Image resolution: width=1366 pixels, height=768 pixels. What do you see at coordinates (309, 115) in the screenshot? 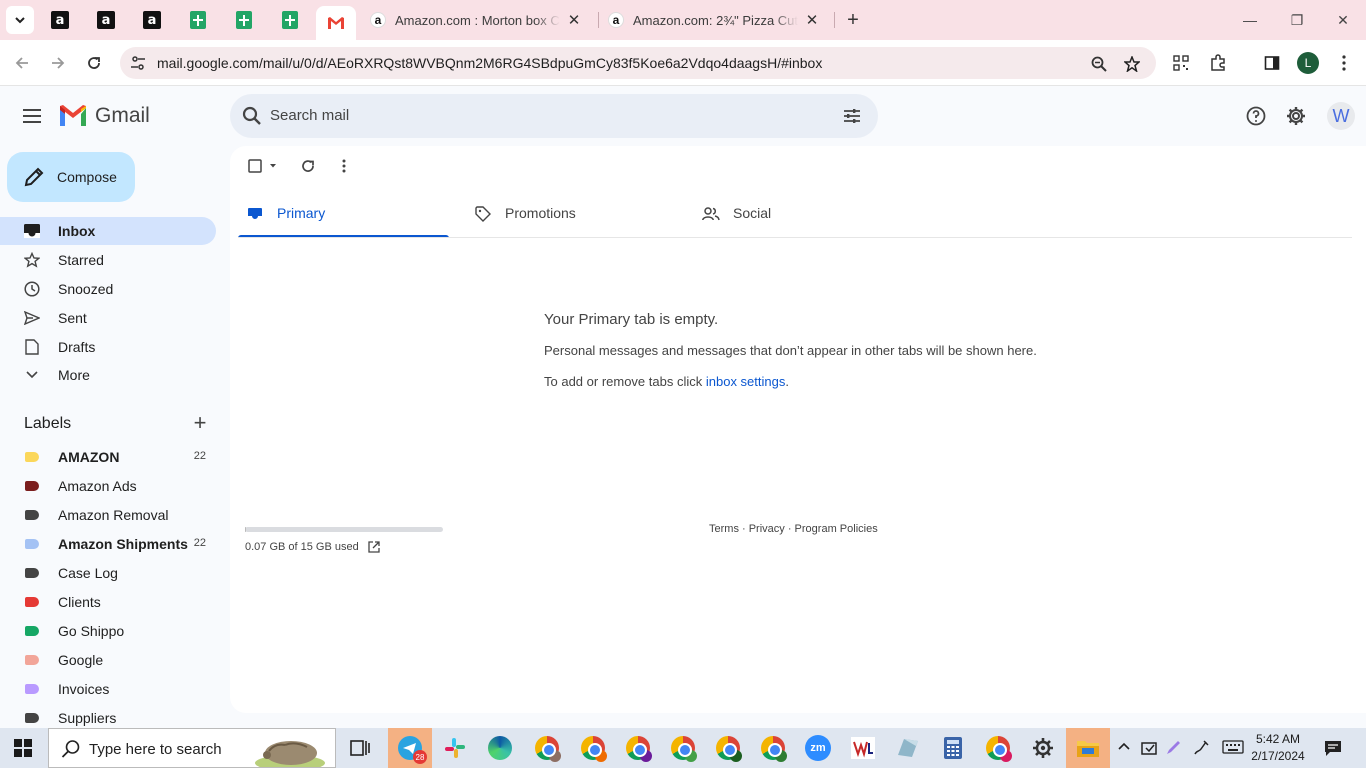
I see `search-input: Search mail` at bounding box center [309, 115].